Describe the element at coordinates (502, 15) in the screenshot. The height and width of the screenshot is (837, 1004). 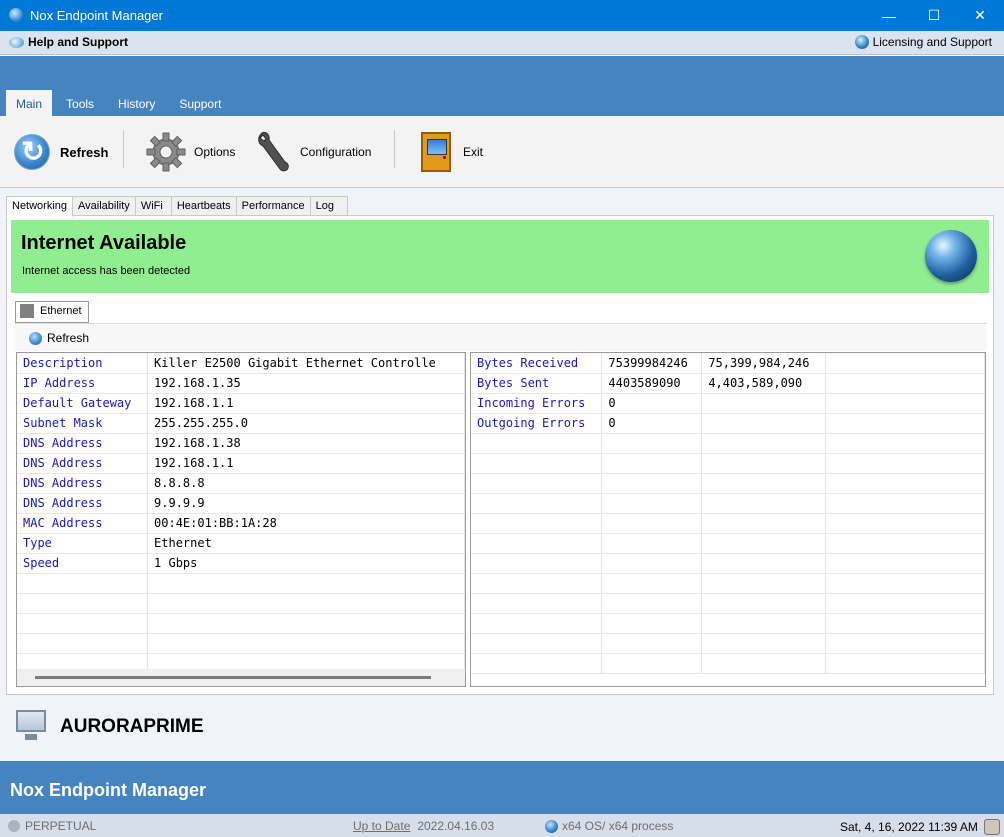
I see `title-bar: Nox Endpoint Manager — ☐ ✕` at that location.